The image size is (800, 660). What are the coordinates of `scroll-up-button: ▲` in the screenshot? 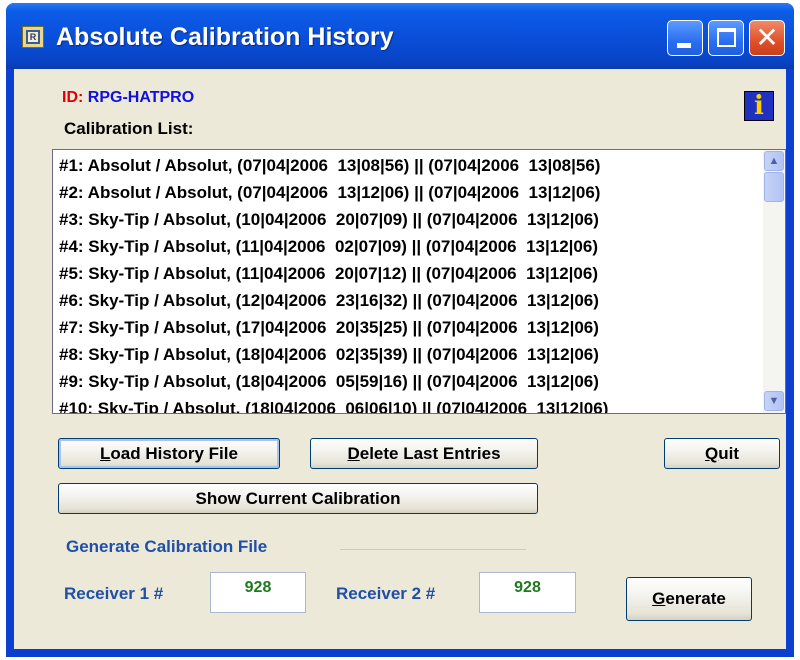 It's located at (774, 161).